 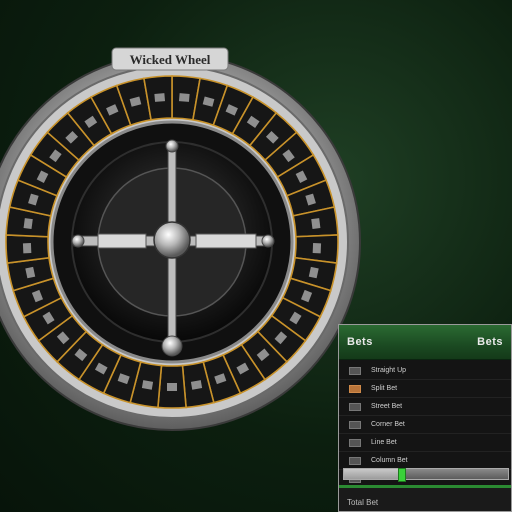 What do you see at coordinates (384, 388) in the screenshot?
I see `bet-row-label: Split Bet` at bounding box center [384, 388].